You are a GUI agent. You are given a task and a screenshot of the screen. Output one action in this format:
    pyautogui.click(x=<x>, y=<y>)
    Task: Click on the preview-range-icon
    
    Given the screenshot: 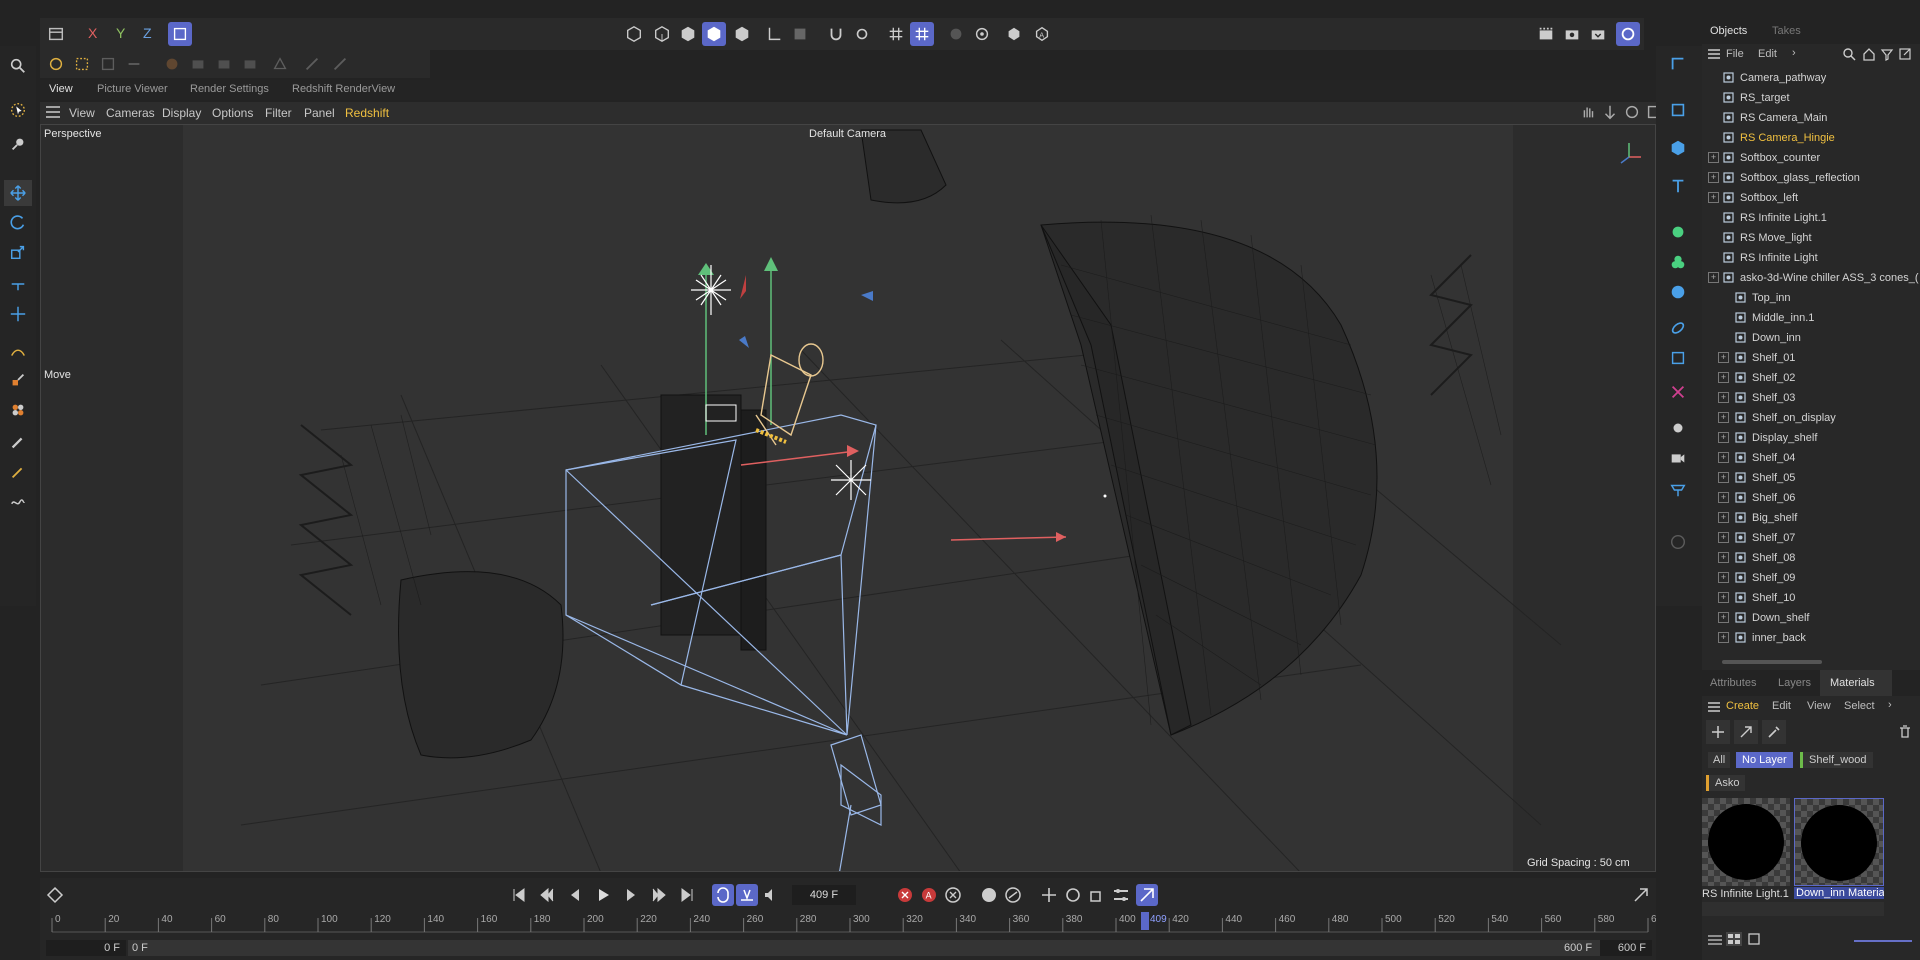 What is the action you would take?
    pyautogui.click(x=747, y=895)
    